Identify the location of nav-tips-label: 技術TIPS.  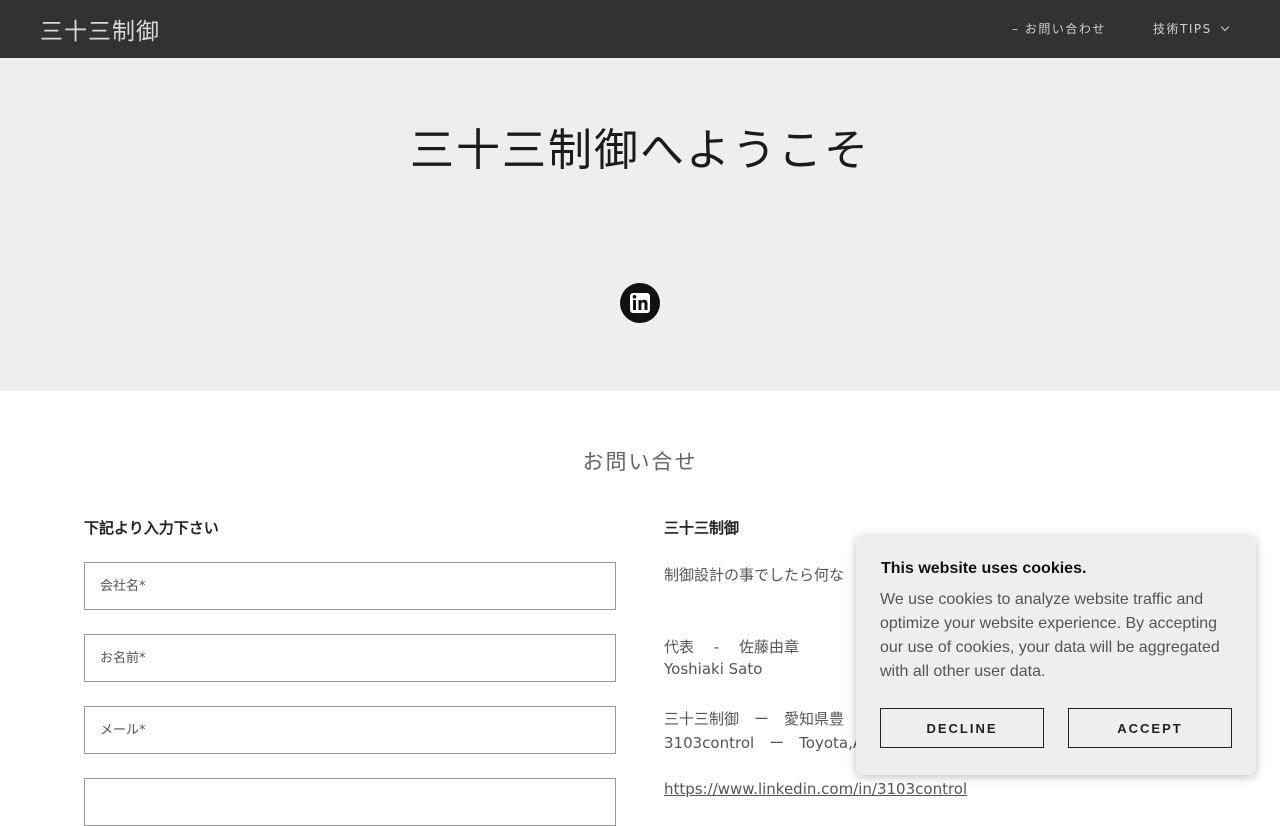
(1182, 29).